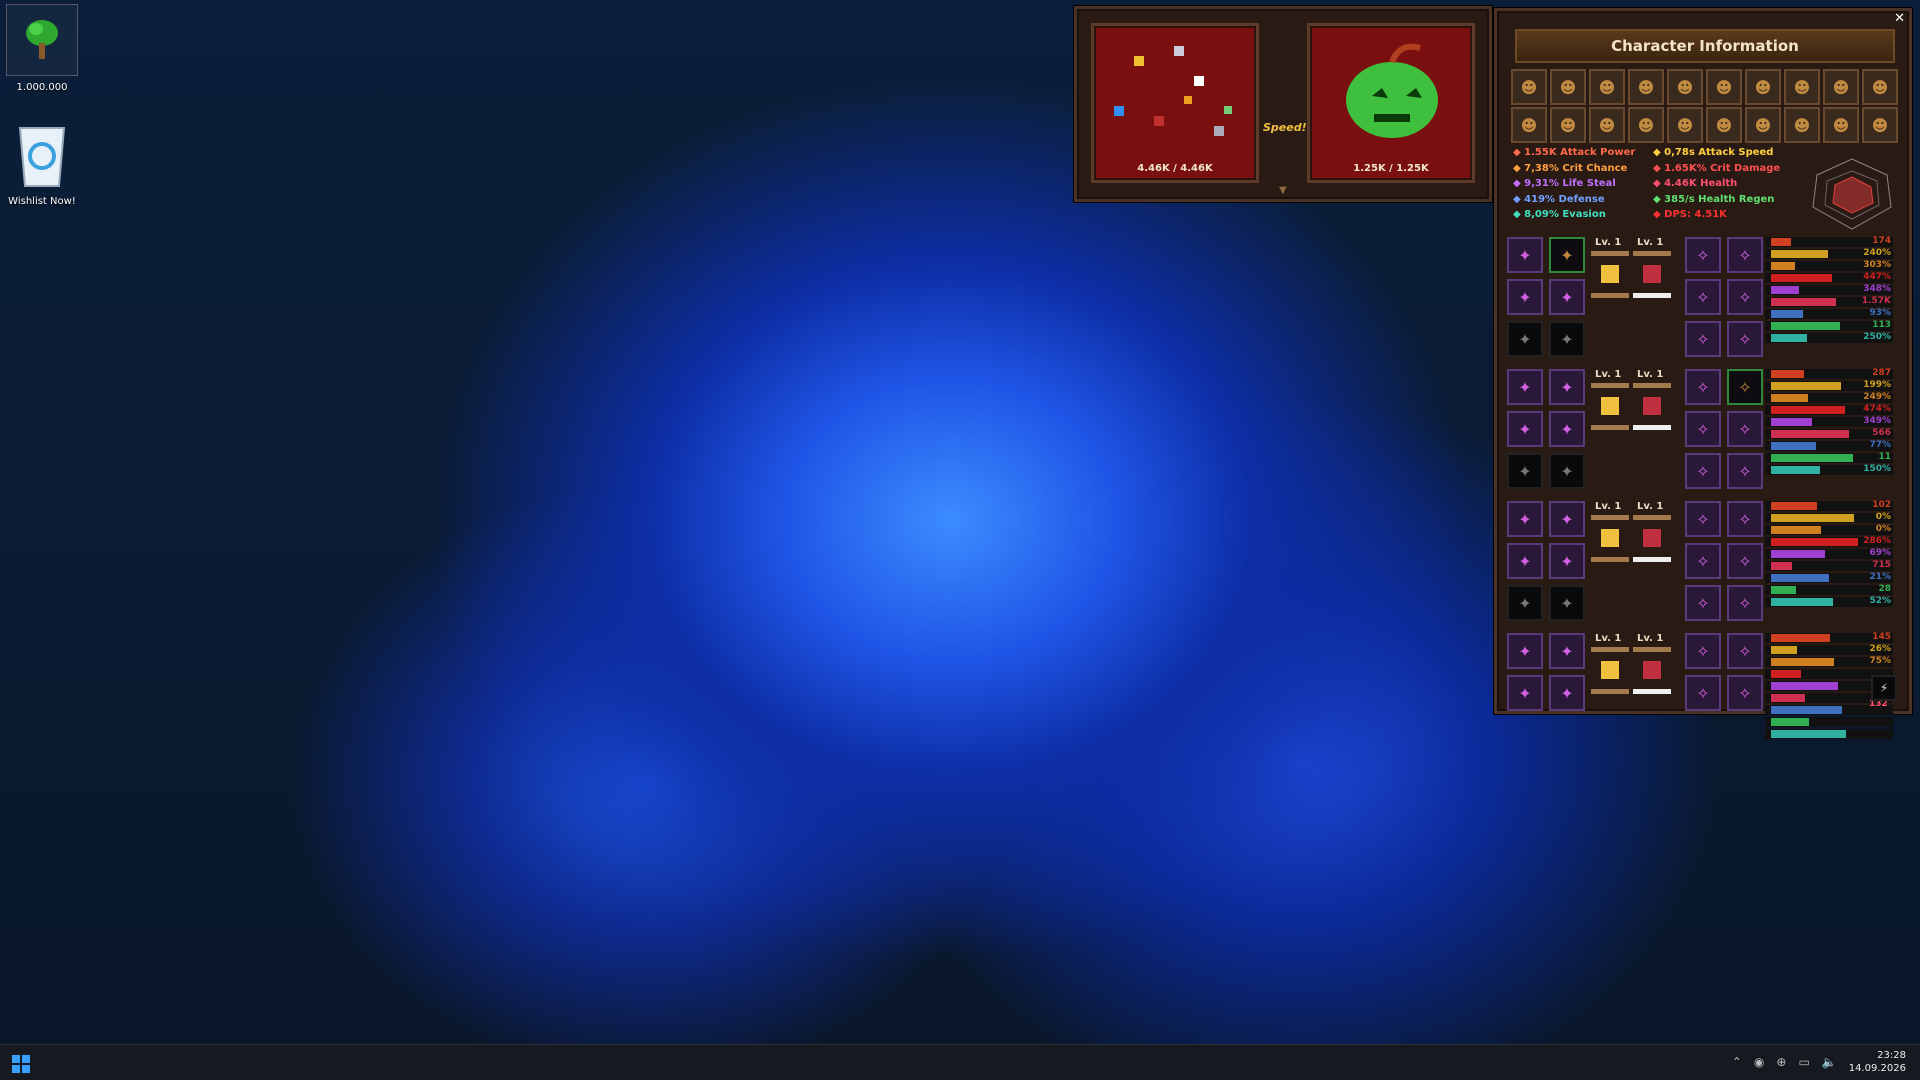  Describe the element at coordinates (1883, 517) in the screenshot. I see `stat-bar-value: 0%` at that location.